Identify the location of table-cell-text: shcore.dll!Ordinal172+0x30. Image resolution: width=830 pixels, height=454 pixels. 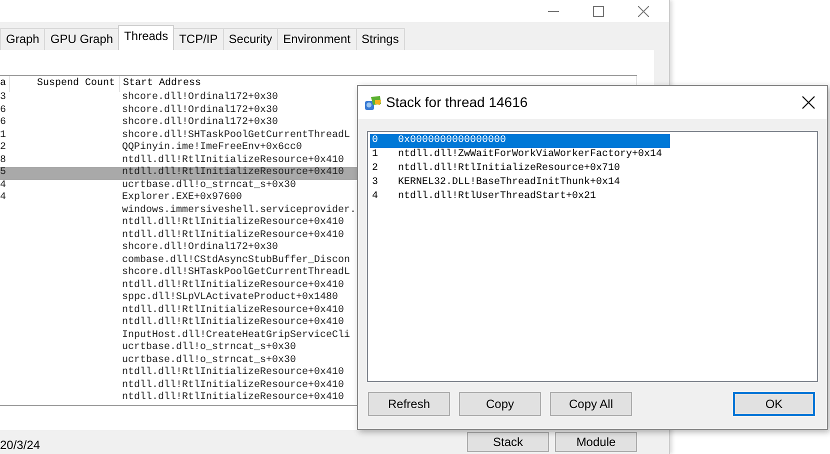
(200, 110).